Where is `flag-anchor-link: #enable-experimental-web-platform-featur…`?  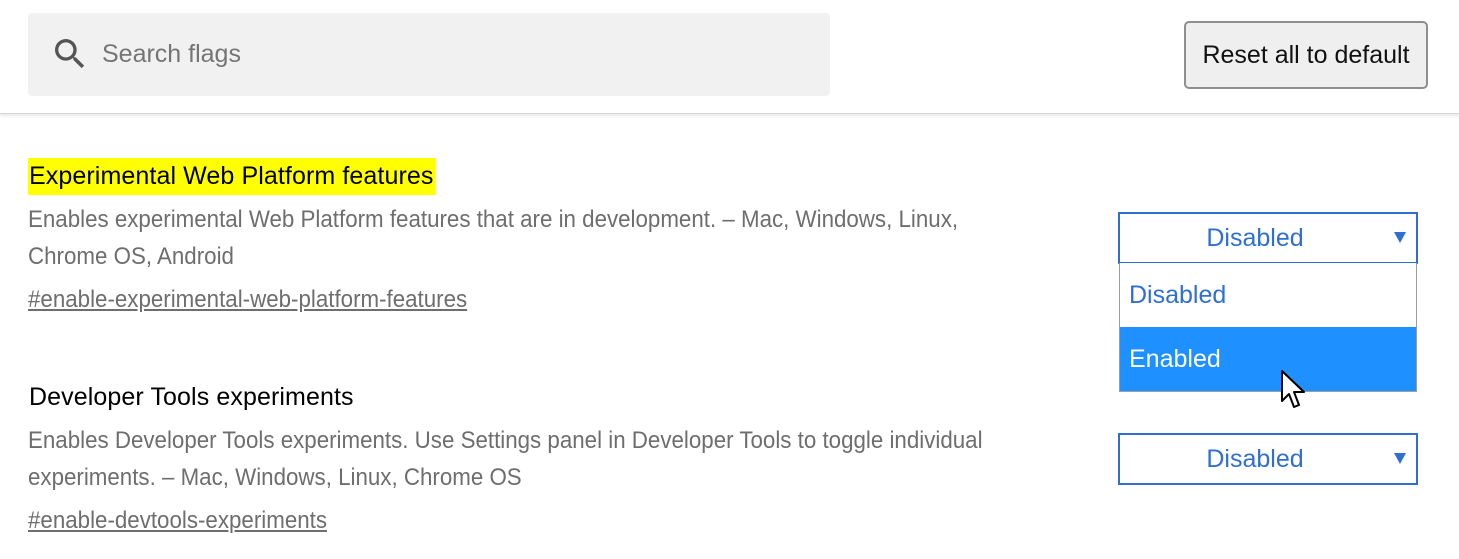 flag-anchor-link: #enable-experimental-web-platform-featur… is located at coordinates (247, 300).